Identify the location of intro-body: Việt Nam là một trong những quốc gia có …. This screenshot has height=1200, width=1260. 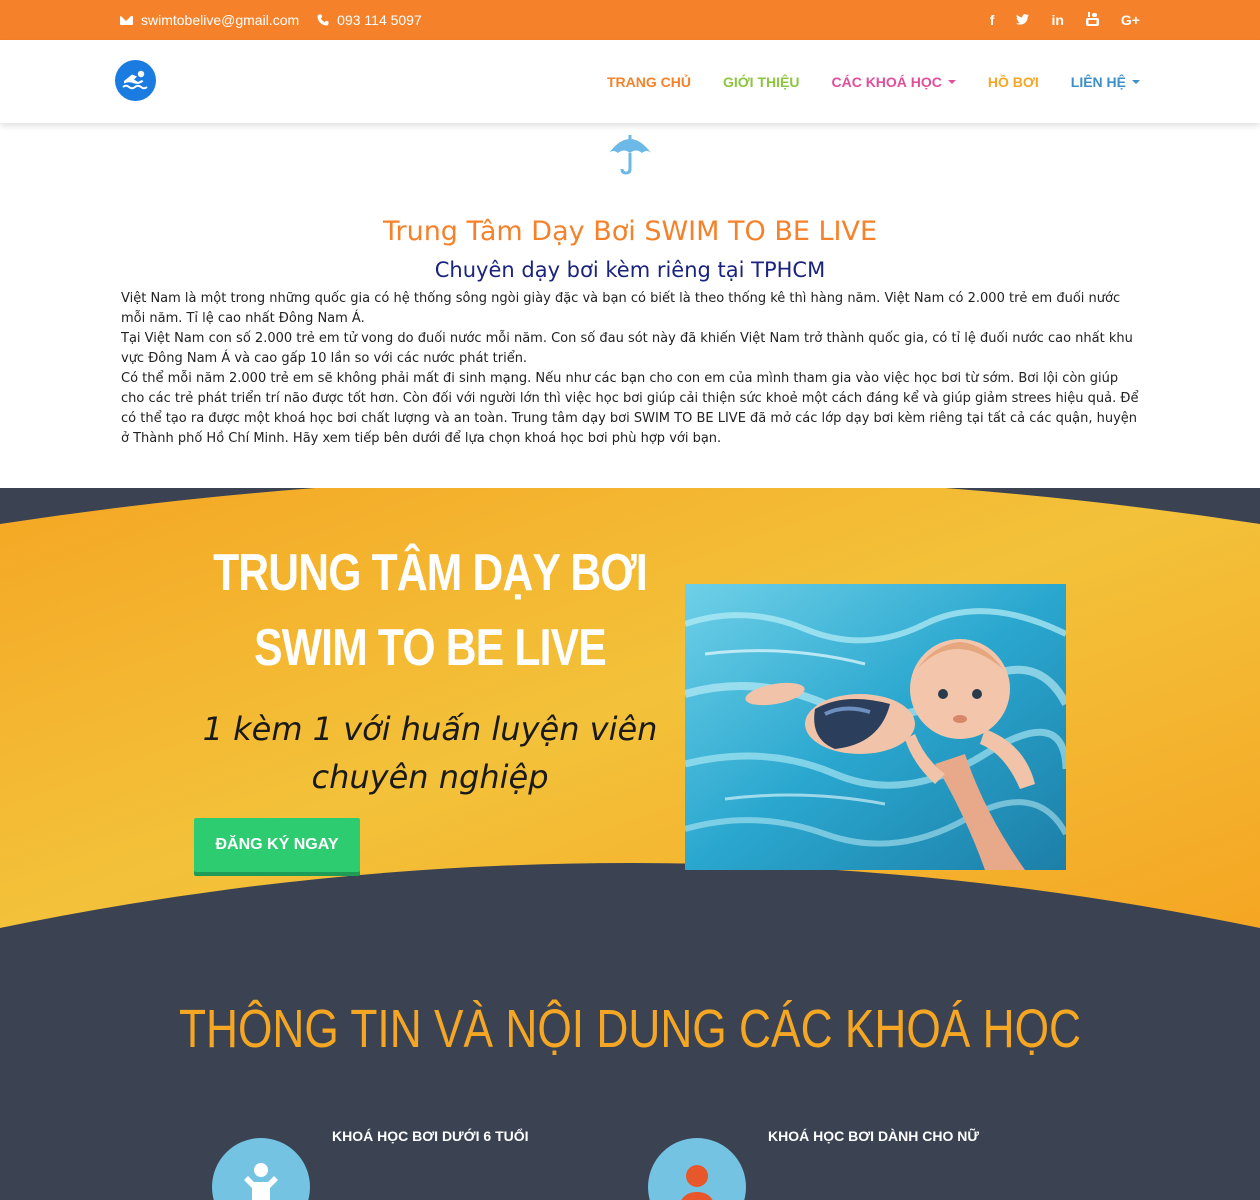
(631, 369).